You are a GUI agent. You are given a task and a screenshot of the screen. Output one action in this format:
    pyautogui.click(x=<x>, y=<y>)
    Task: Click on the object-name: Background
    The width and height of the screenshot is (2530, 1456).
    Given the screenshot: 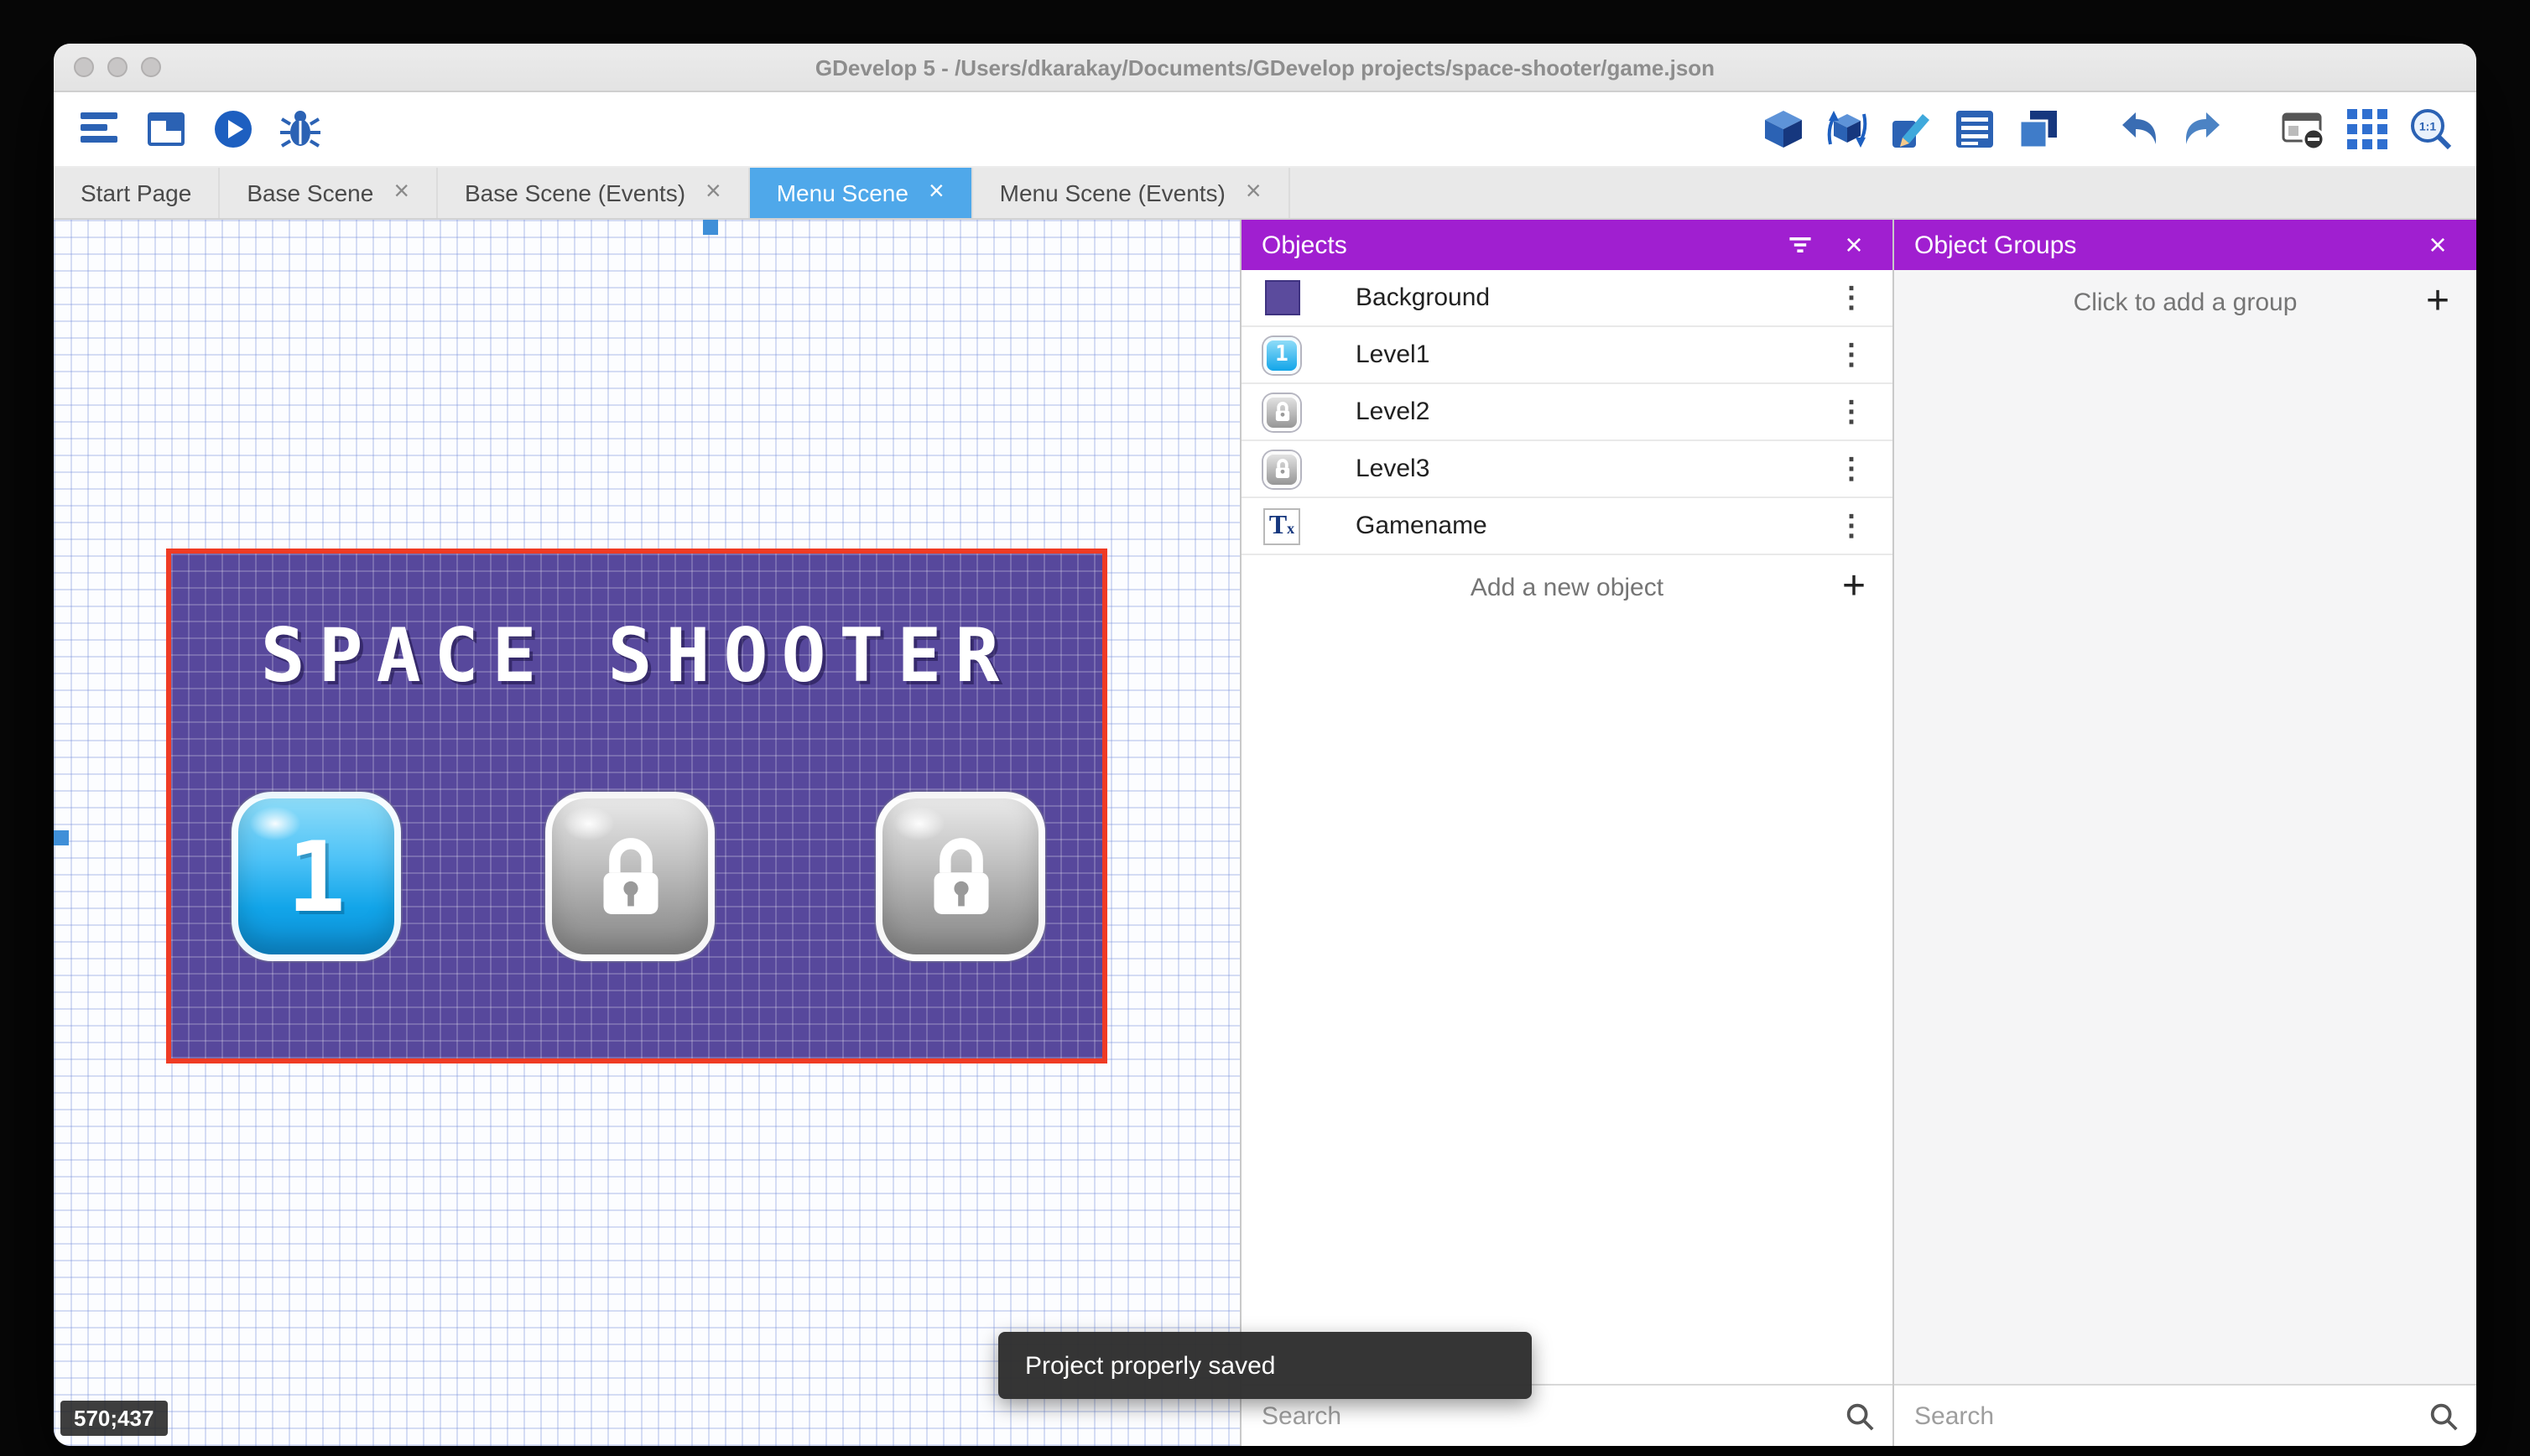 What is the action you would take?
    pyautogui.click(x=1423, y=297)
    